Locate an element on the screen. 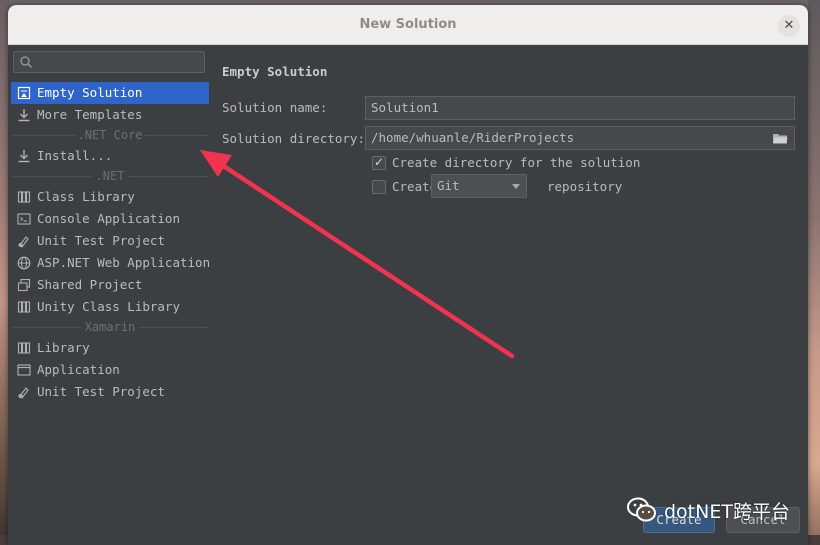 Image resolution: width=820 pixels, height=545 pixels. sidebar-item-label: ASP.NET Web Application is located at coordinates (124, 262).